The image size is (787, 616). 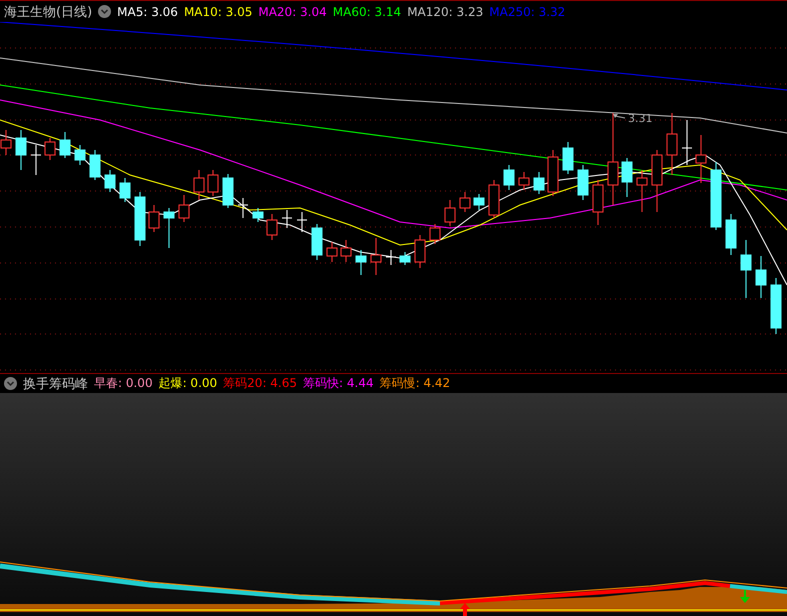 What do you see at coordinates (48, 12) in the screenshot?
I see `stock-title: 海王生物(日线)` at bounding box center [48, 12].